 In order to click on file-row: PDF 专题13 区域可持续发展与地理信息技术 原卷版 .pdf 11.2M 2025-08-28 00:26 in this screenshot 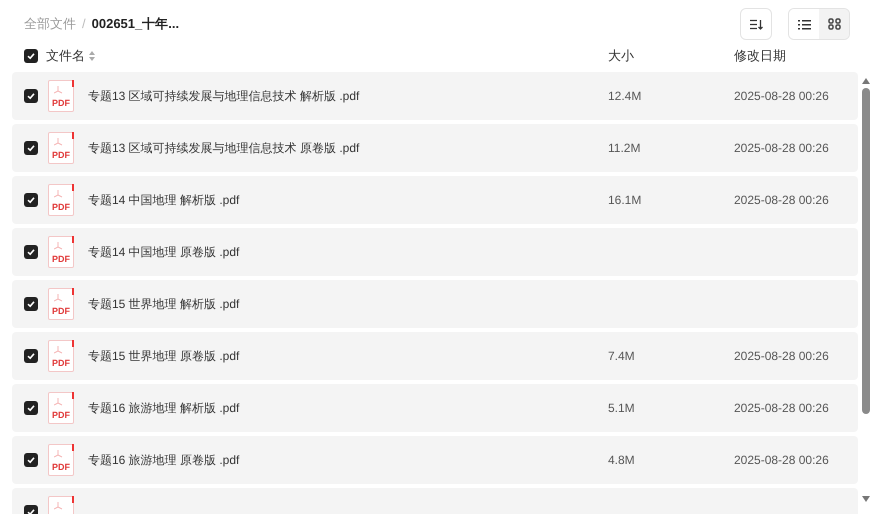, I will do `click(435, 148)`.